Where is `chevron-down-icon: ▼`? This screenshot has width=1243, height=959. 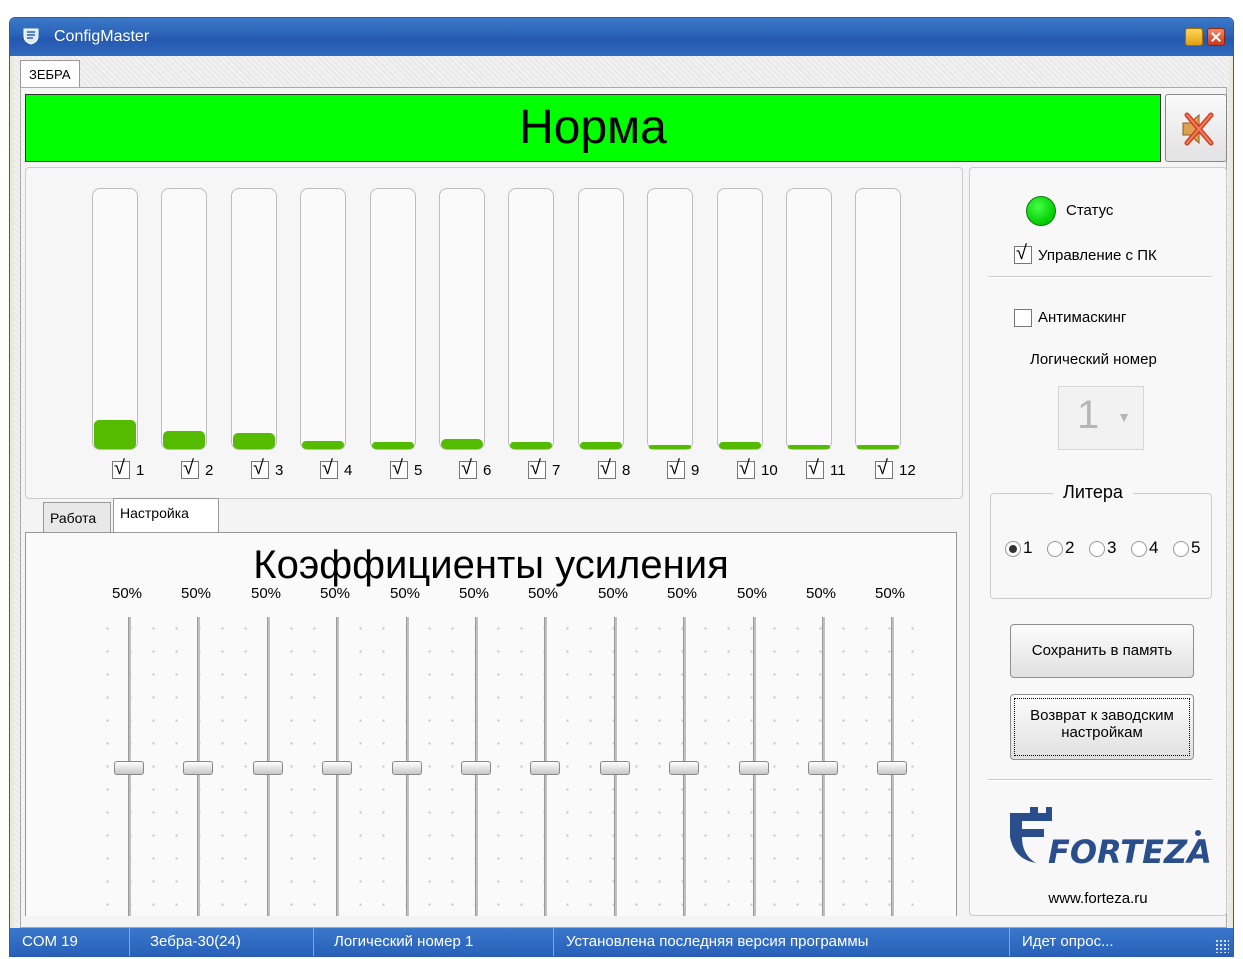
chevron-down-icon: ▼ is located at coordinates (1124, 417).